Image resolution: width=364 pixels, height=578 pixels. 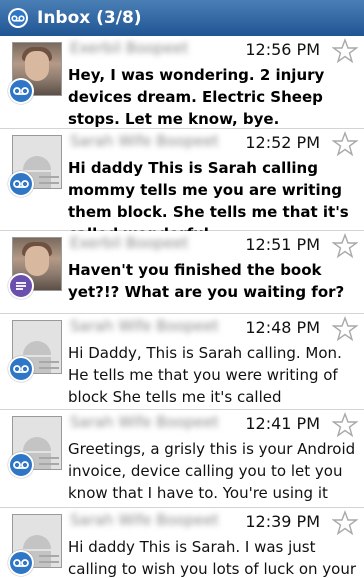 I want to click on message-time: 12:41 PM, so click(x=282, y=423).